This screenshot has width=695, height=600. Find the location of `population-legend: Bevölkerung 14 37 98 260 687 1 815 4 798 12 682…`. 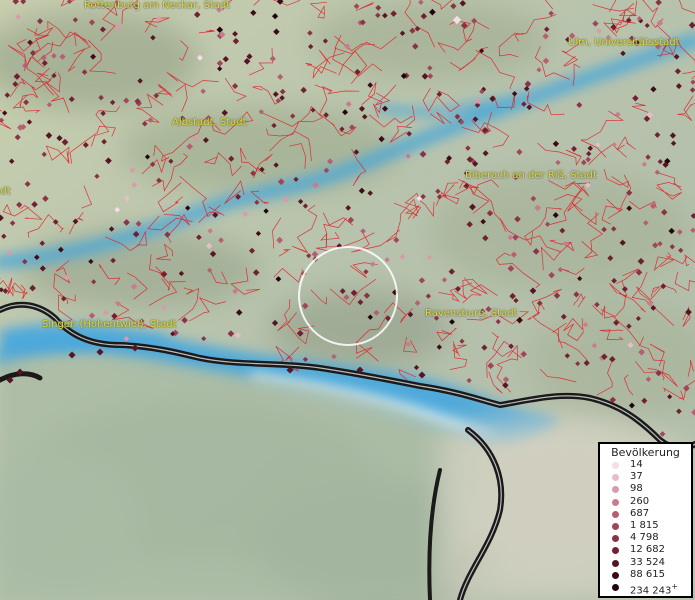

population-legend: Bevölkerung 14 37 98 260 687 1 815 4 798 12 682… is located at coordinates (645, 520).